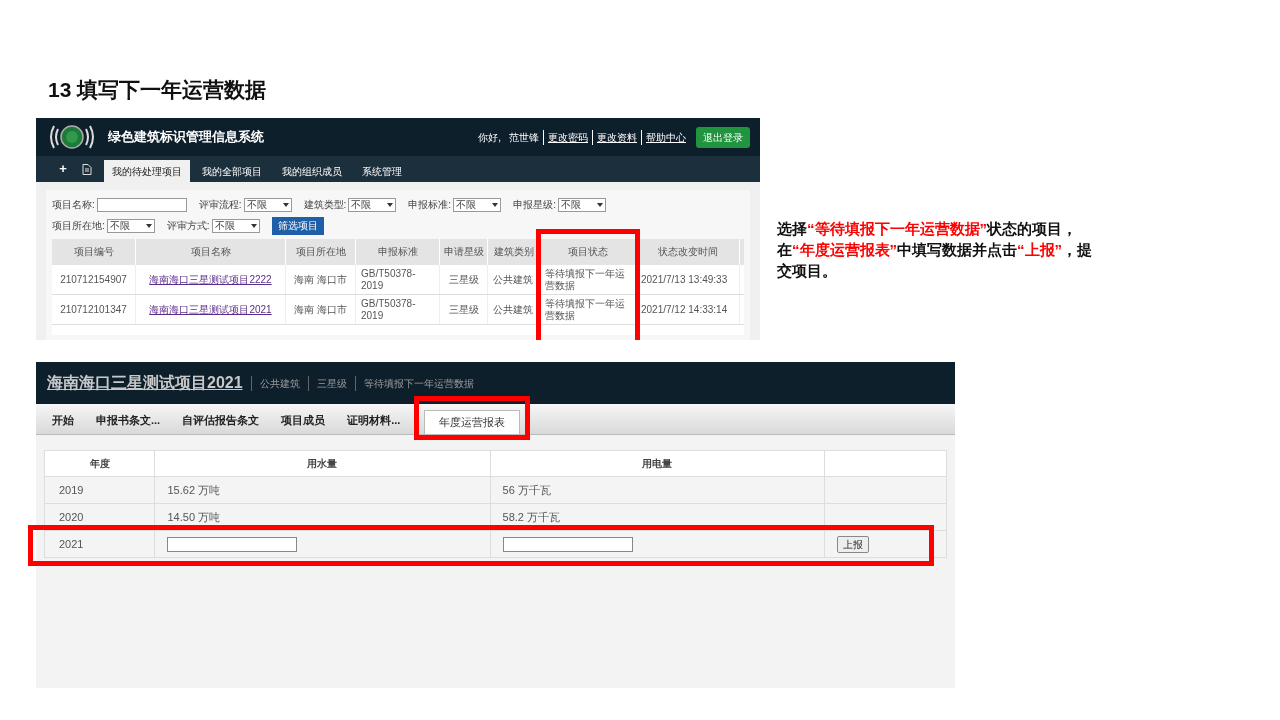 The image size is (1280, 720). What do you see at coordinates (526, 490) in the screenshot?
I see `table-cell-text: 56 万千瓦` at bounding box center [526, 490].